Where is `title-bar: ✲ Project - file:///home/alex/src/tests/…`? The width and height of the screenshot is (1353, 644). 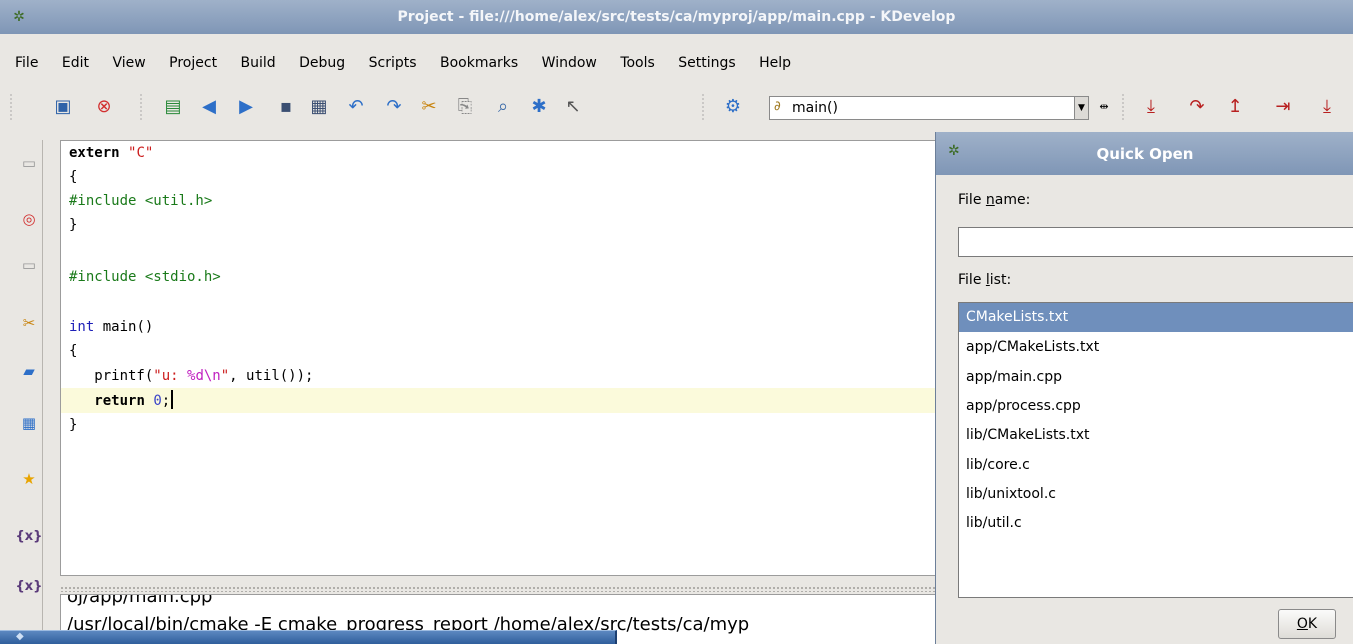 title-bar: ✲ Project - file:///home/alex/src/tests/… is located at coordinates (676, 17).